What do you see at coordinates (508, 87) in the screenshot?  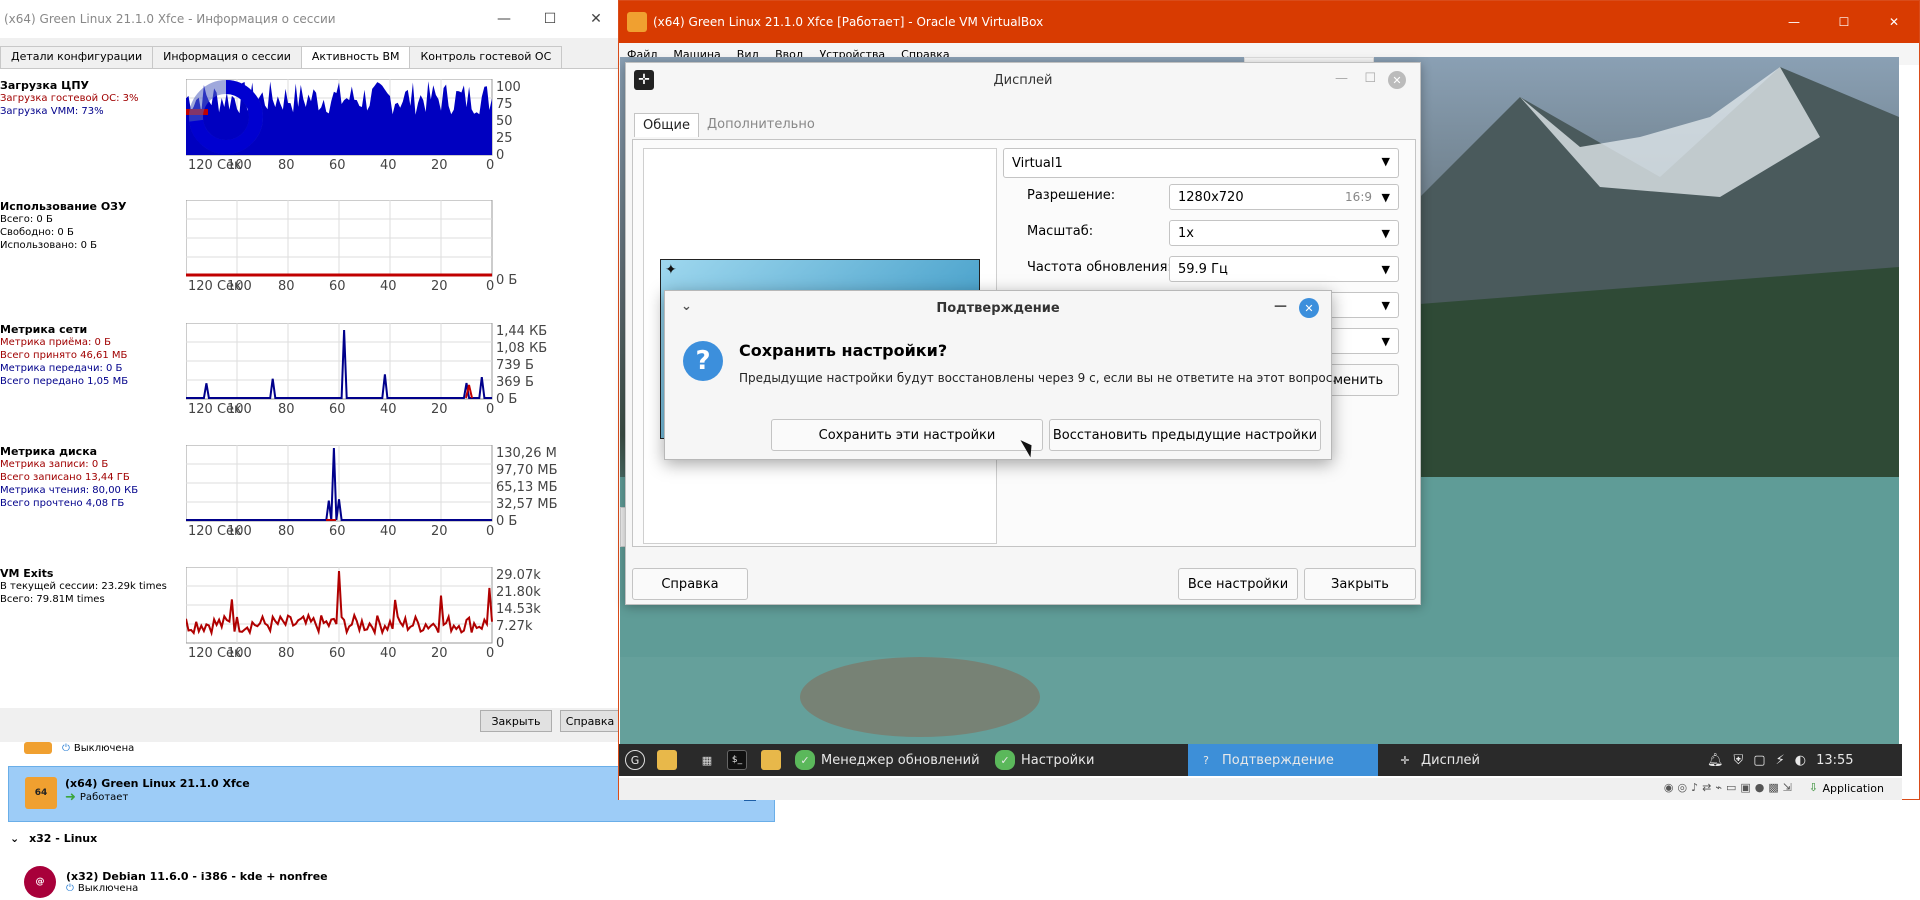 I see `y-tick-label: 100` at bounding box center [508, 87].